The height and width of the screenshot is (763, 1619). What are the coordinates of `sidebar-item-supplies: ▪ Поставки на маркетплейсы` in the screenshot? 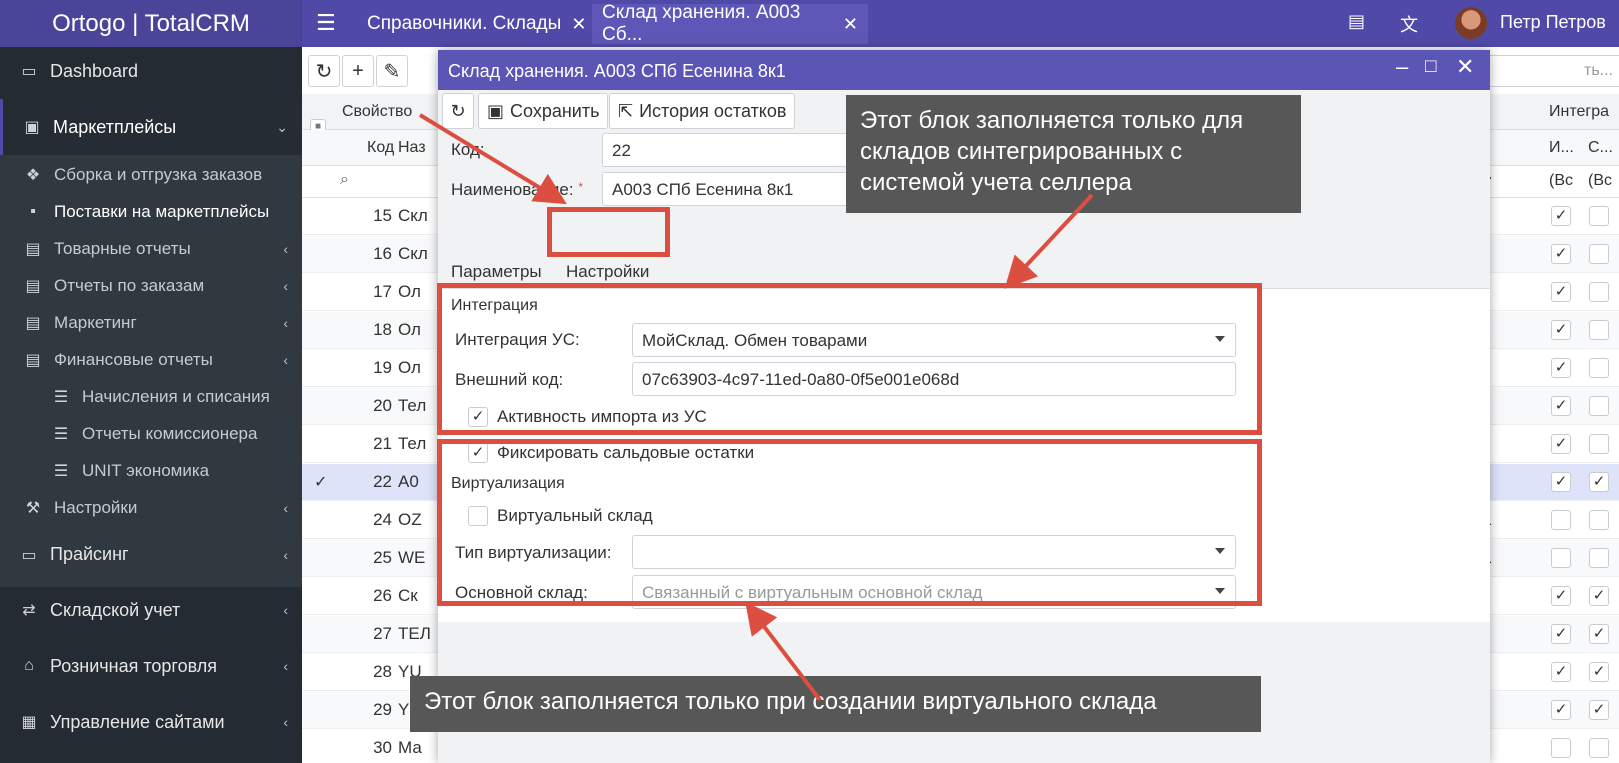 It's located at (151, 211).